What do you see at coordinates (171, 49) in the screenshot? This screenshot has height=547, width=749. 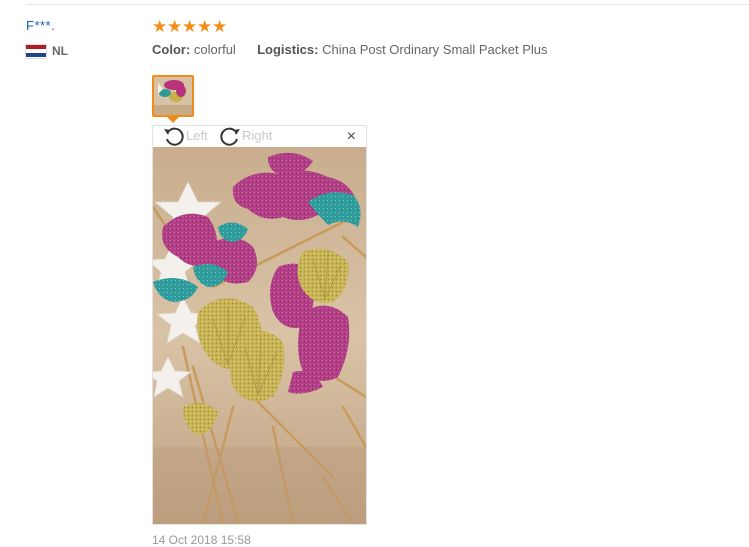 I see `color-label: Color:` at bounding box center [171, 49].